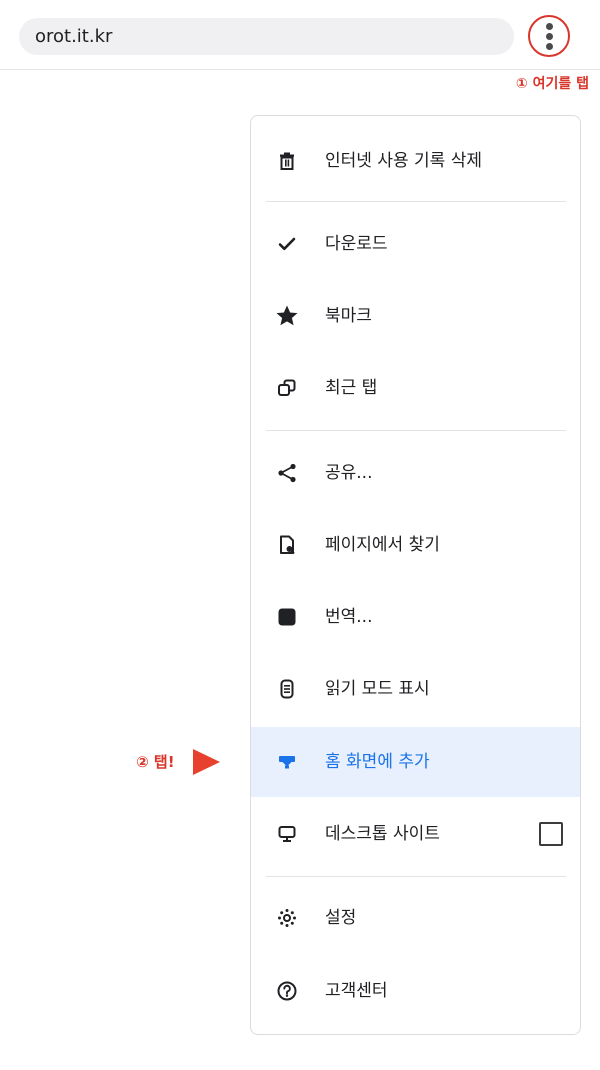 This screenshot has height=1070, width=600. Describe the element at coordinates (415, 918) in the screenshot. I see `menu-item-settings: 설정` at that location.